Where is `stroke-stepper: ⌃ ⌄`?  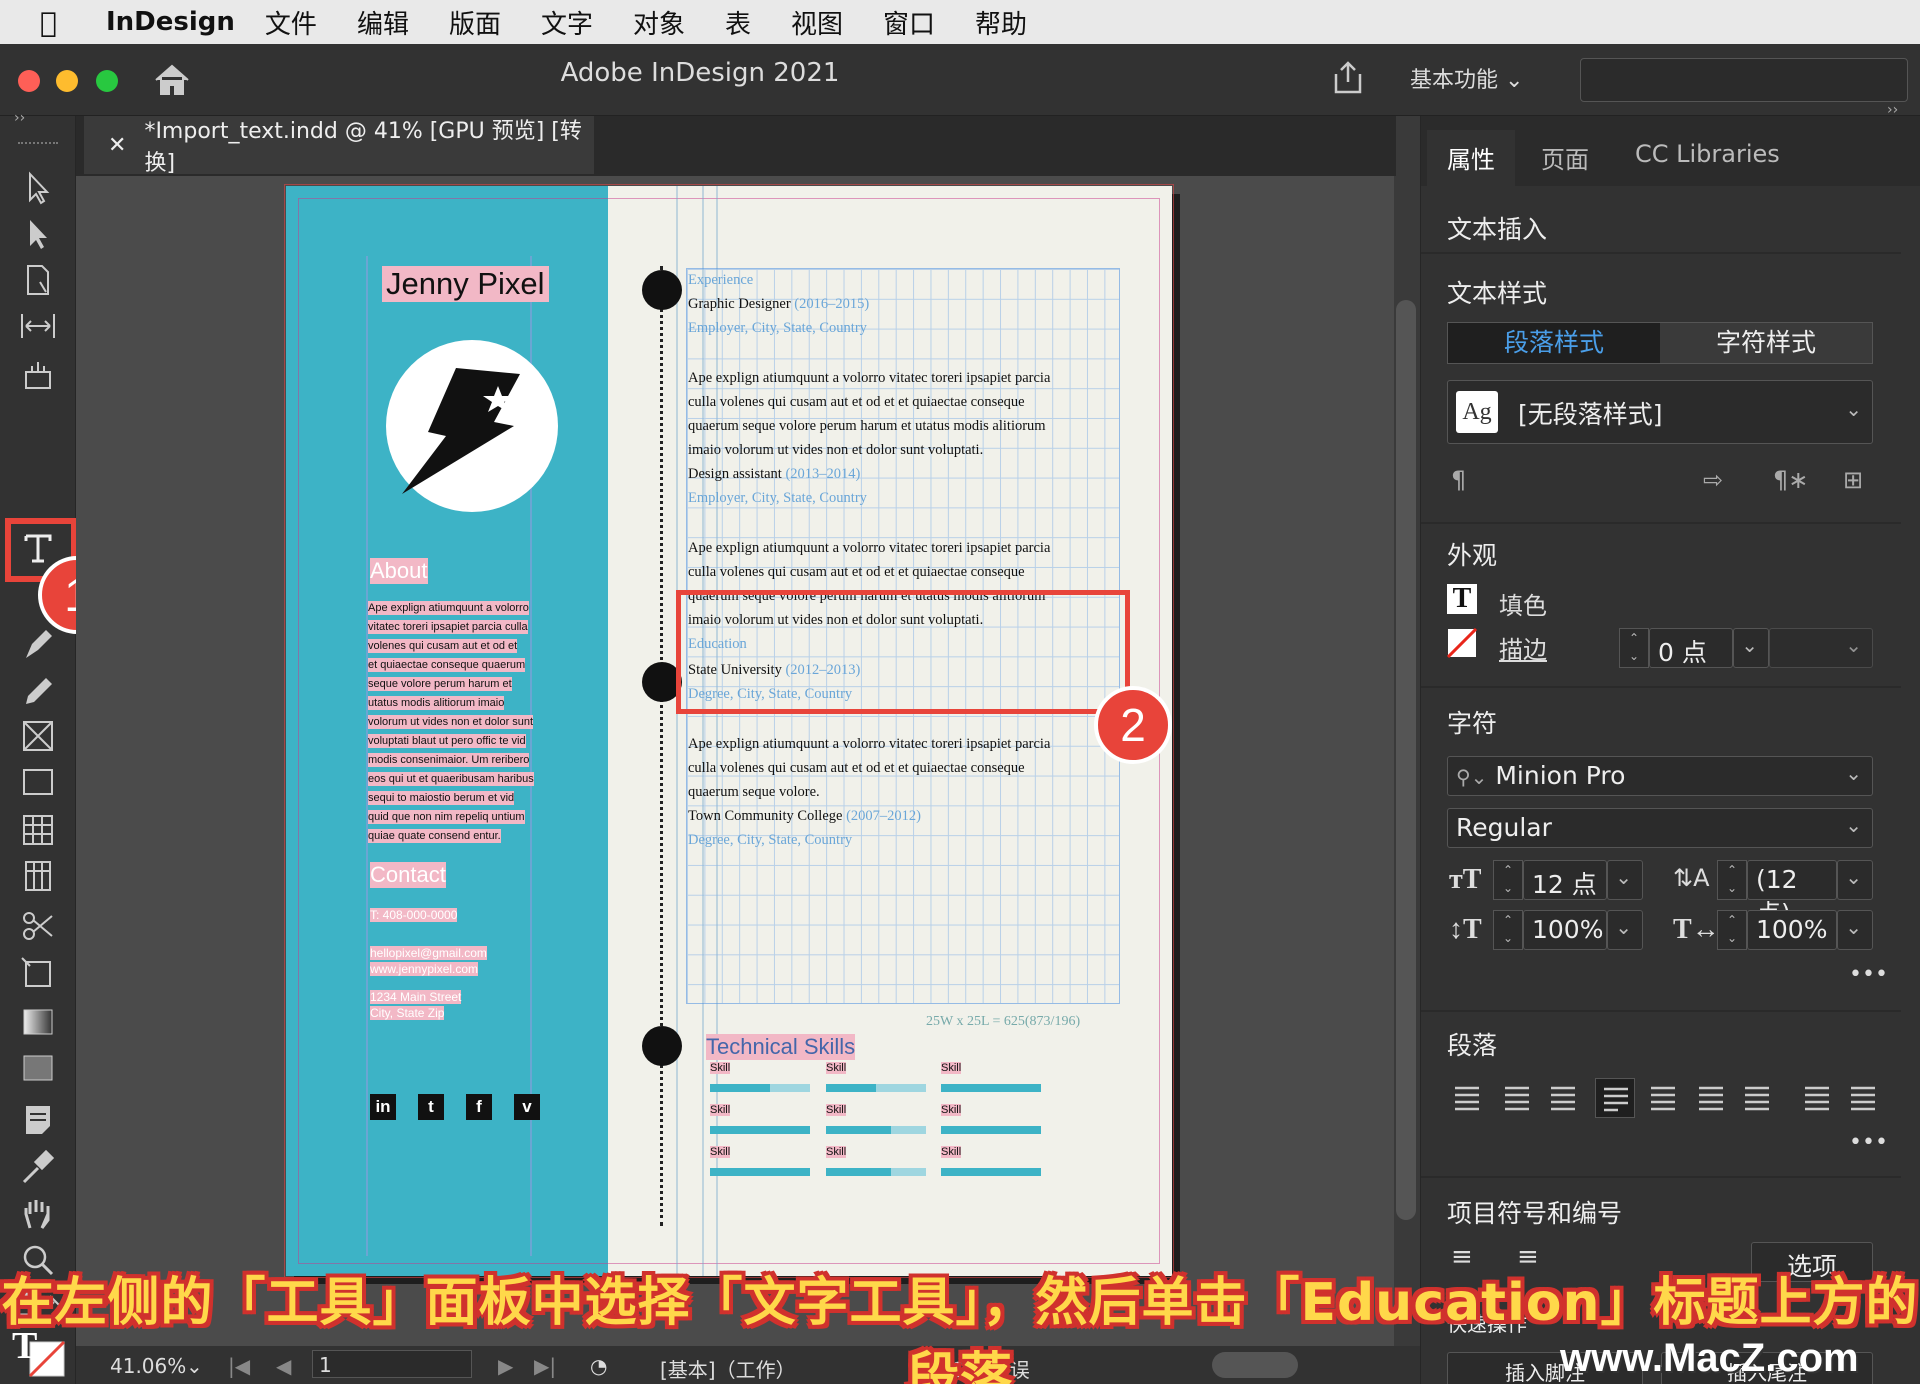 stroke-stepper: ⌃ ⌄ is located at coordinates (1634, 648).